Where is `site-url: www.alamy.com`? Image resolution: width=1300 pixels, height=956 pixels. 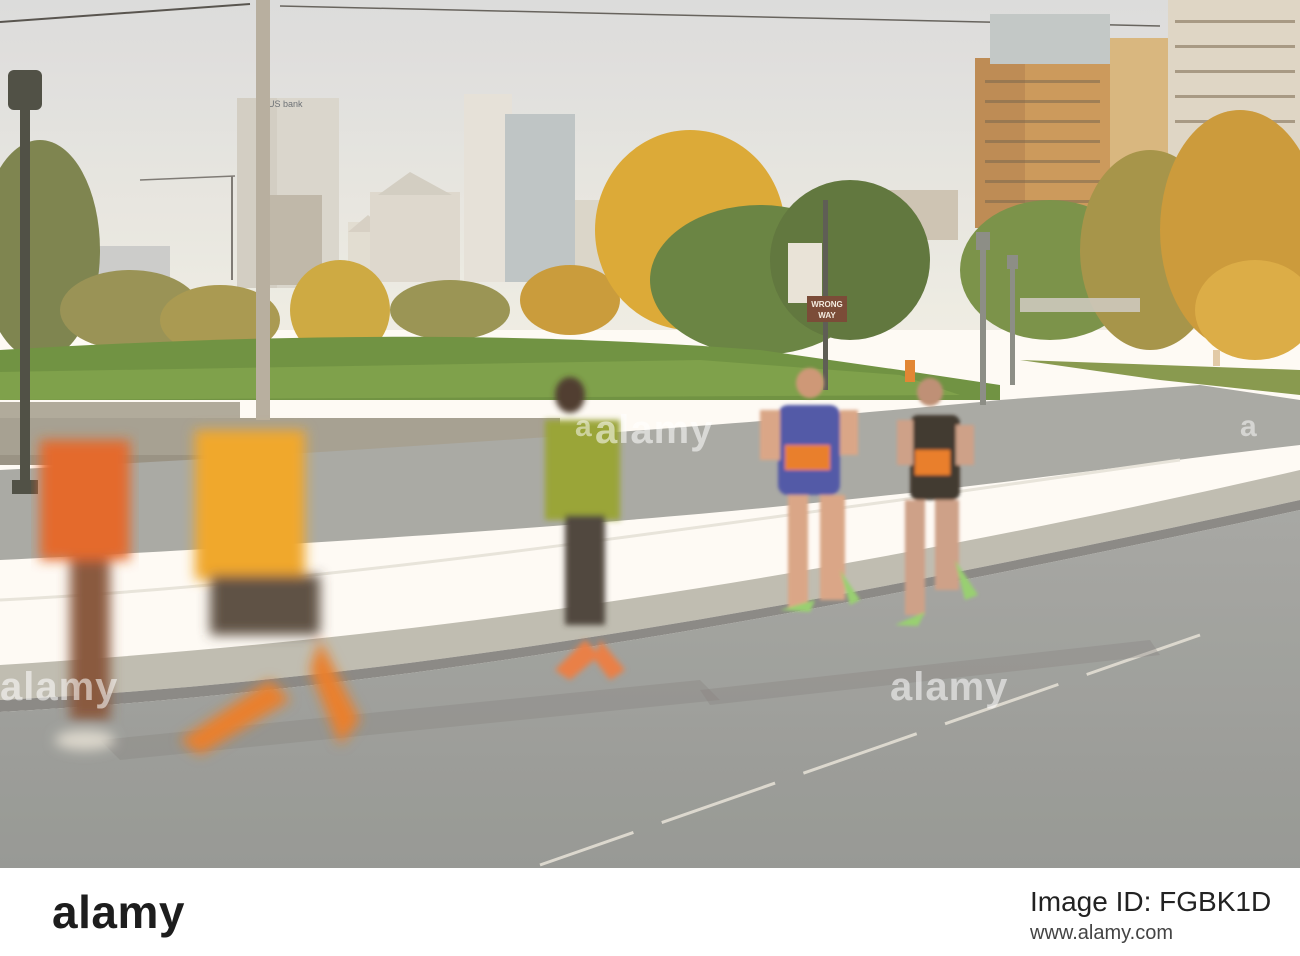 site-url: www.alamy.com is located at coordinates (1101, 933).